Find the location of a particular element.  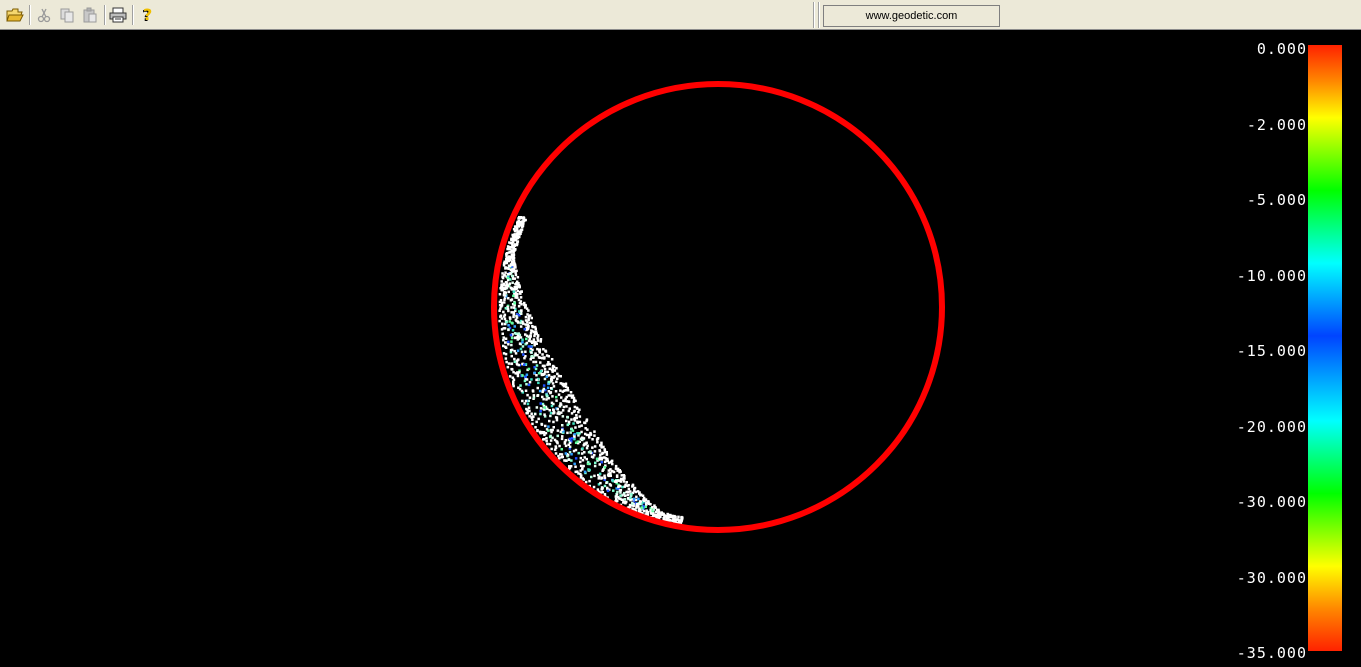

status-separator is located at coordinates (814, 15).